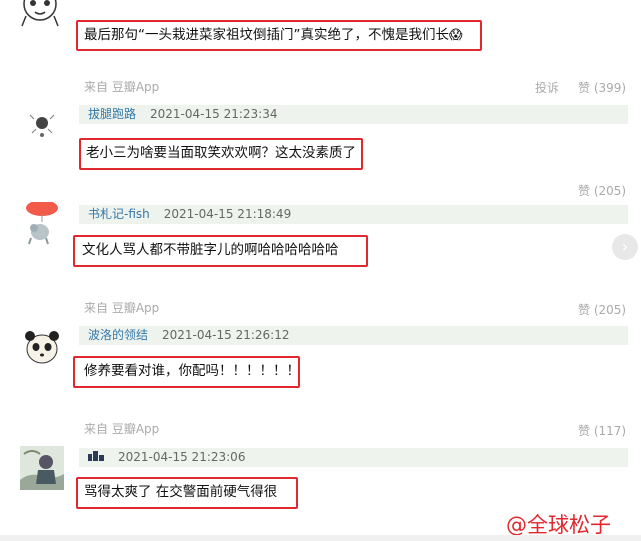 The image size is (641, 541). What do you see at coordinates (221, 153) in the screenshot?
I see `comment-text: 老小三为啥要当面取笑欢欢啊？这太没素质了` at bounding box center [221, 153].